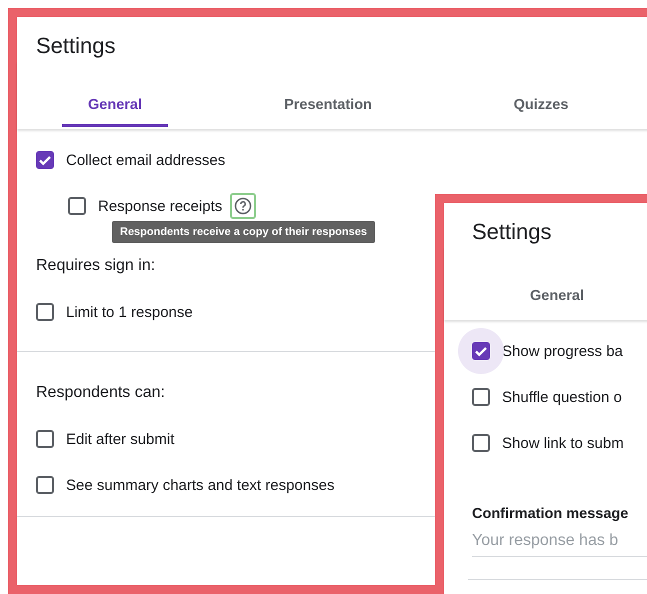  What do you see at coordinates (129, 312) in the screenshot?
I see `checkbox-label: Limit to 1 response` at bounding box center [129, 312].